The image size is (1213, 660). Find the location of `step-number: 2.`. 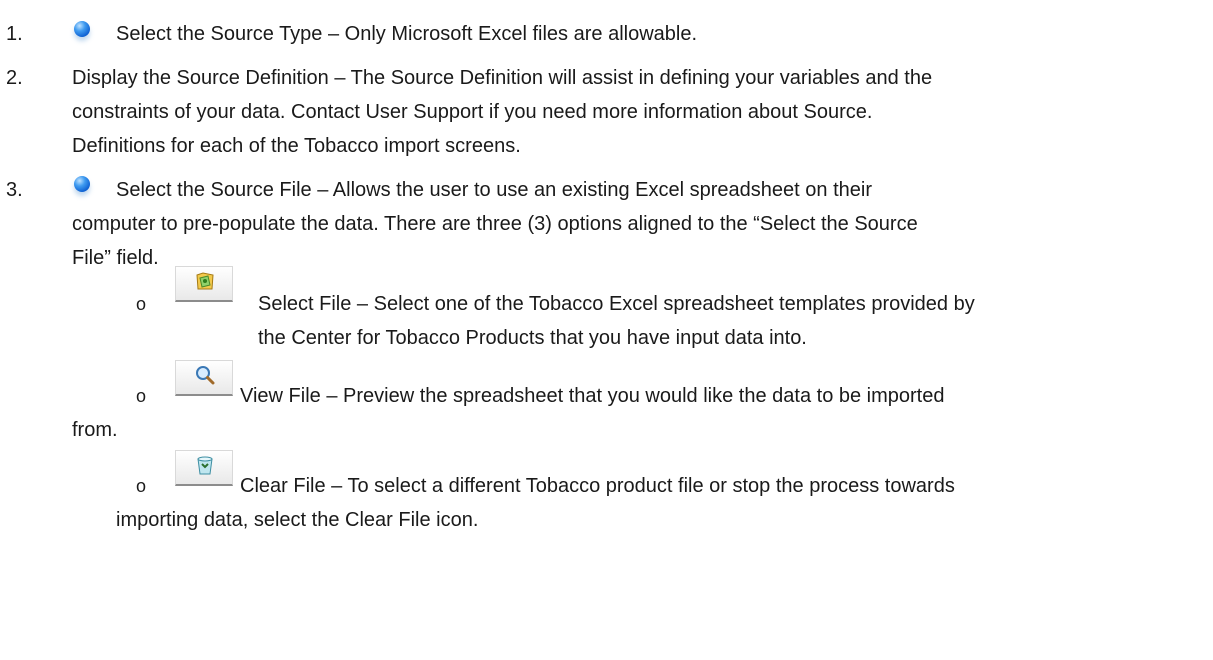

step-number: 2. is located at coordinates (14, 78).